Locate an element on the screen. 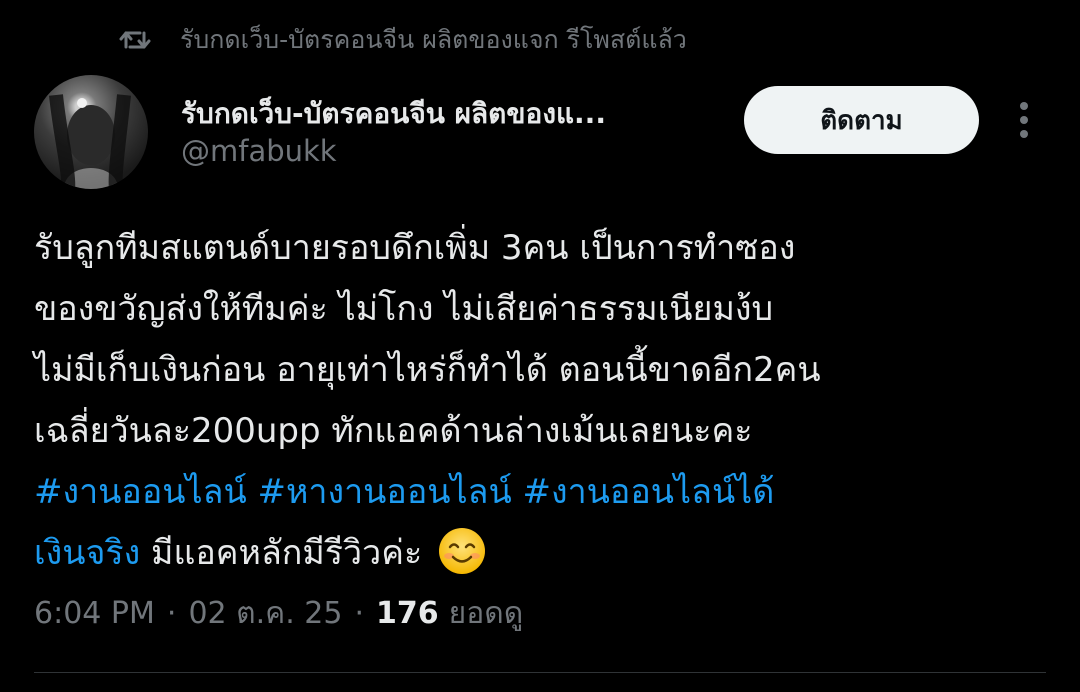 The image size is (1080, 692). divider is located at coordinates (540, 672).